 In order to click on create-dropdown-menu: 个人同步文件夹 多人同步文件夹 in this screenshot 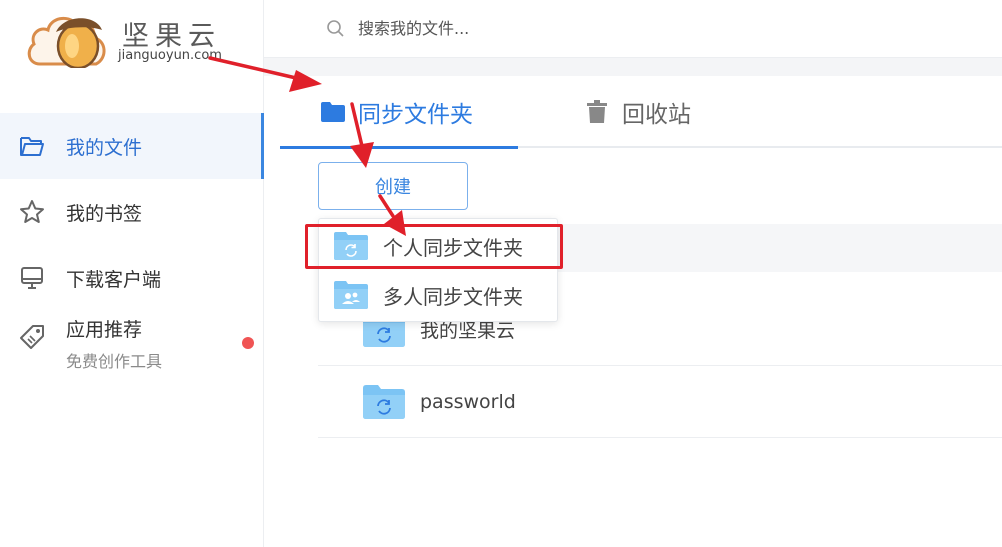, I will do `click(438, 270)`.